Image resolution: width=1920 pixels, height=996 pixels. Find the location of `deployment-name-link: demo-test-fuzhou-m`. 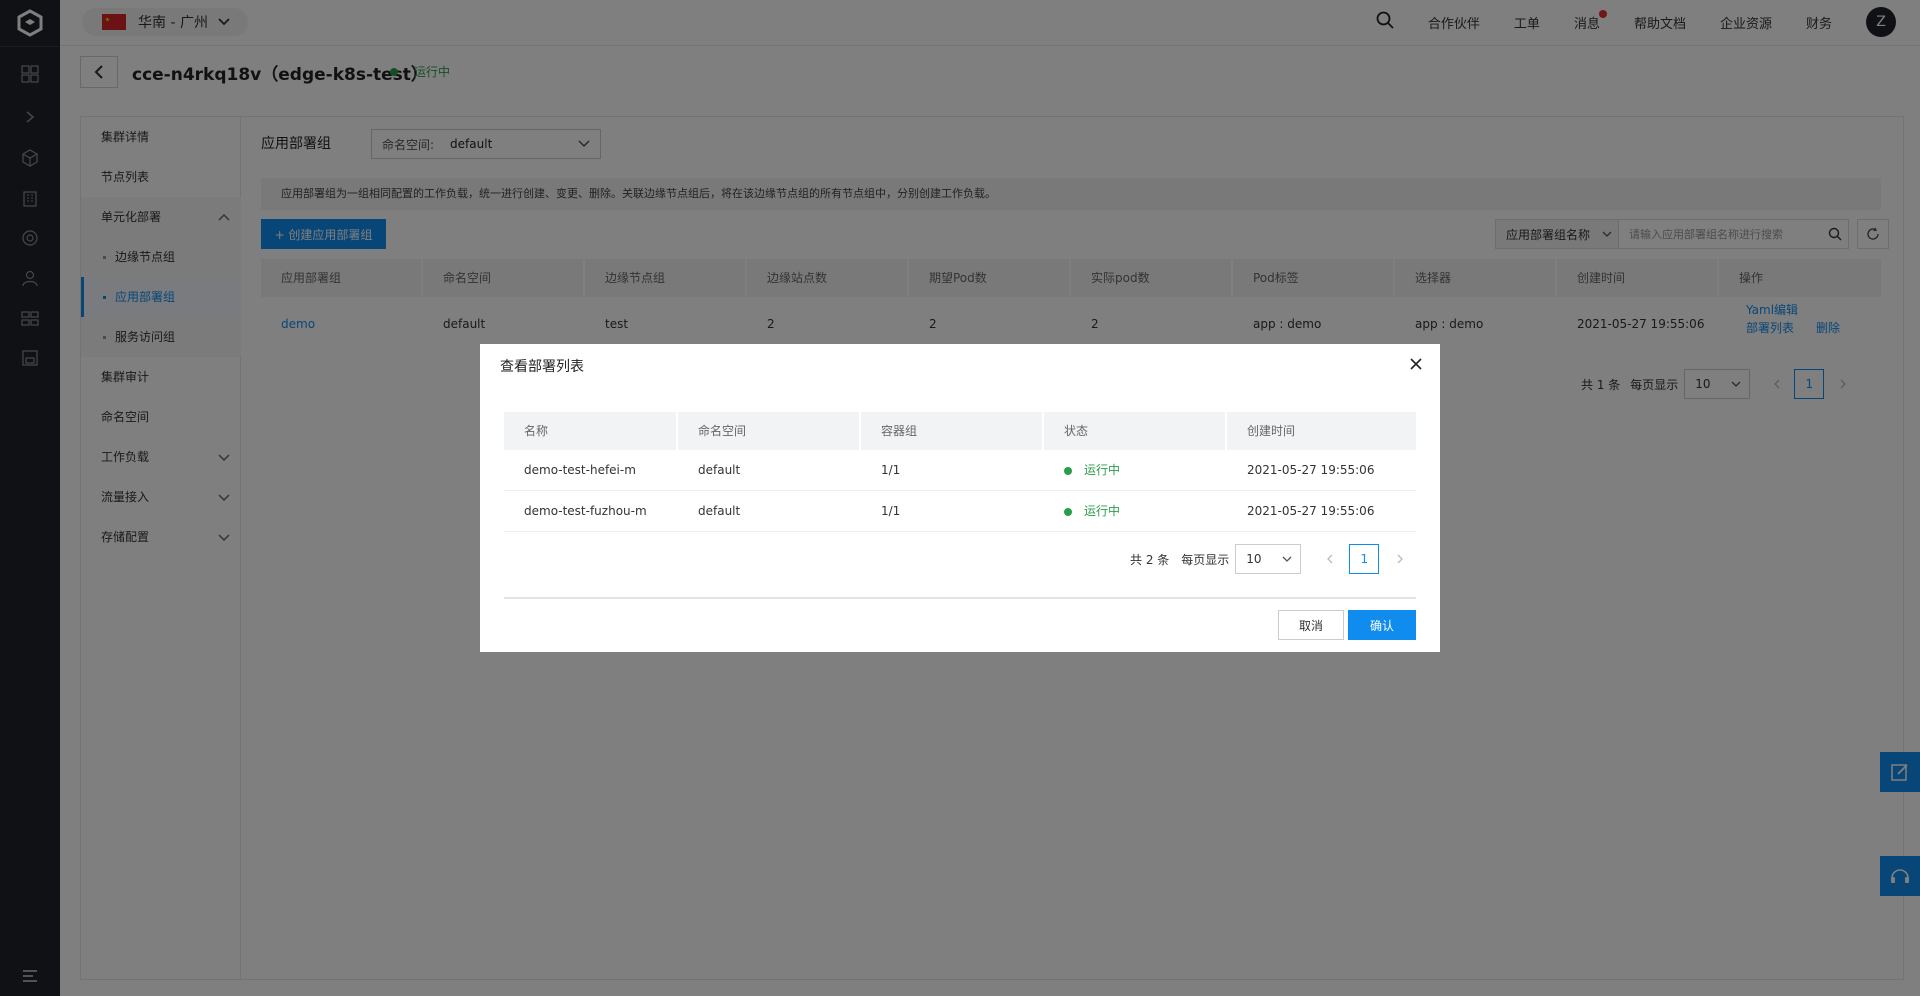

deployment-name-link: demo-test-fuzhou-m is located at coordinates (575, 511).